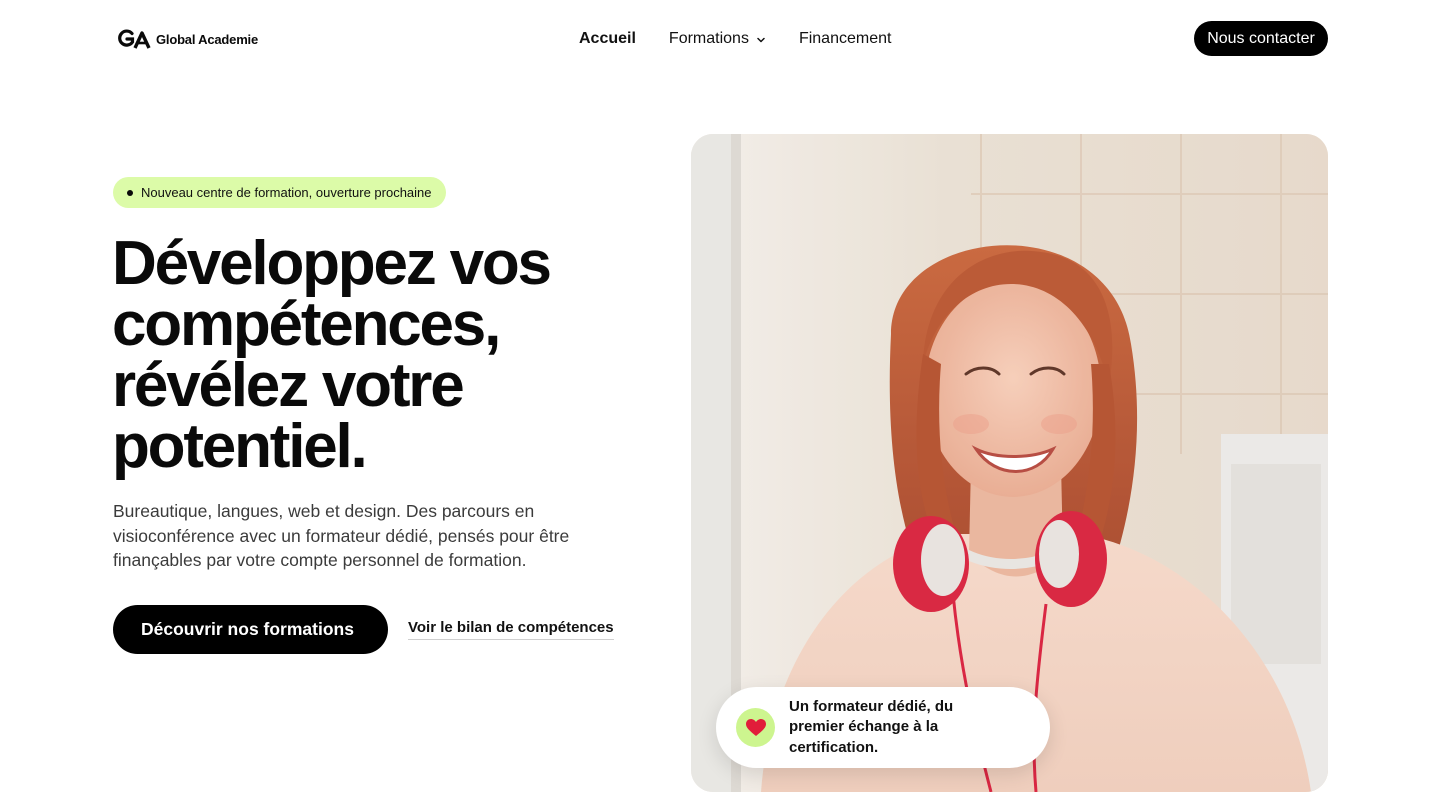 This screenshot has height=800, width=1440. I want to click on discover-trainings-button: Découvrir nos formations, so click(250, 629).